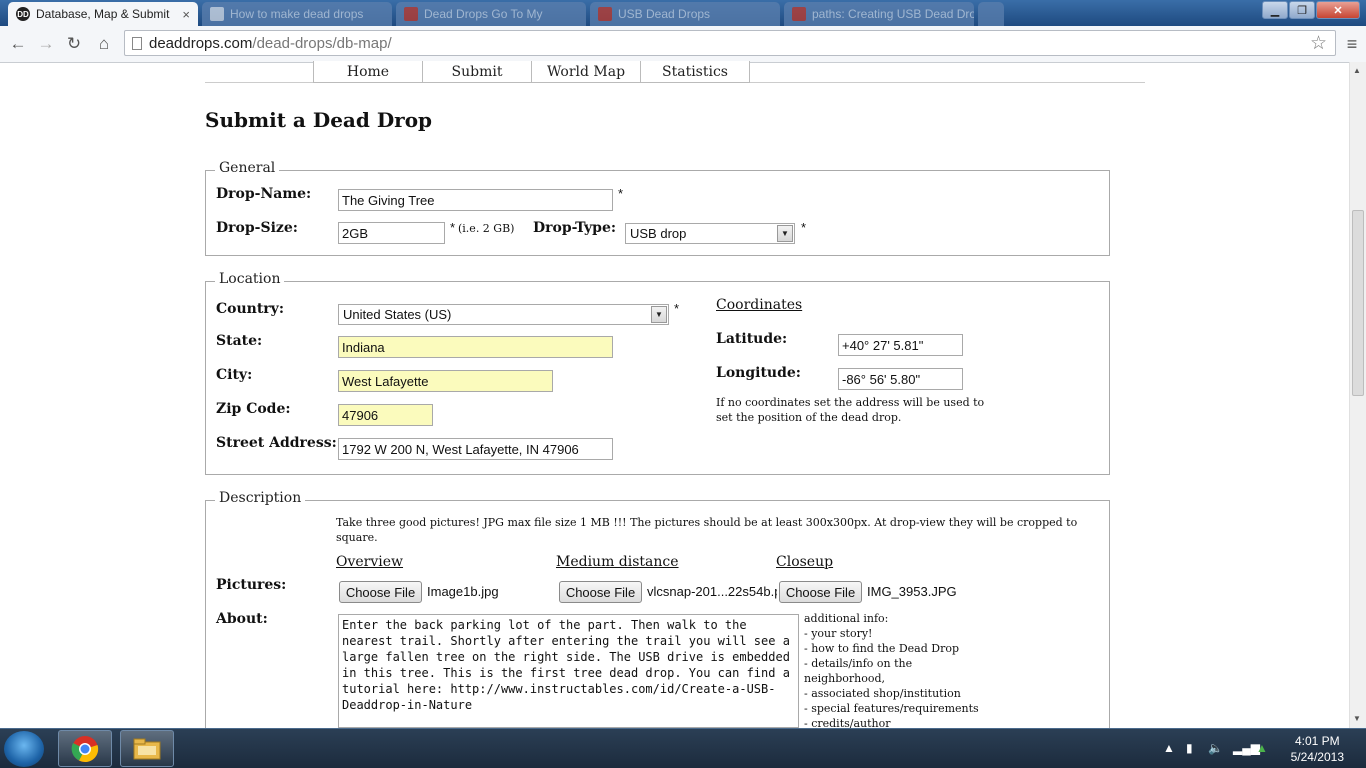 Image resolution: width=1366 pixels, height=768 pixels. Describe the element at coordinates (1169, 748) in the screenshot. I see `show-hidden-icons-icon: ▲` at that location.